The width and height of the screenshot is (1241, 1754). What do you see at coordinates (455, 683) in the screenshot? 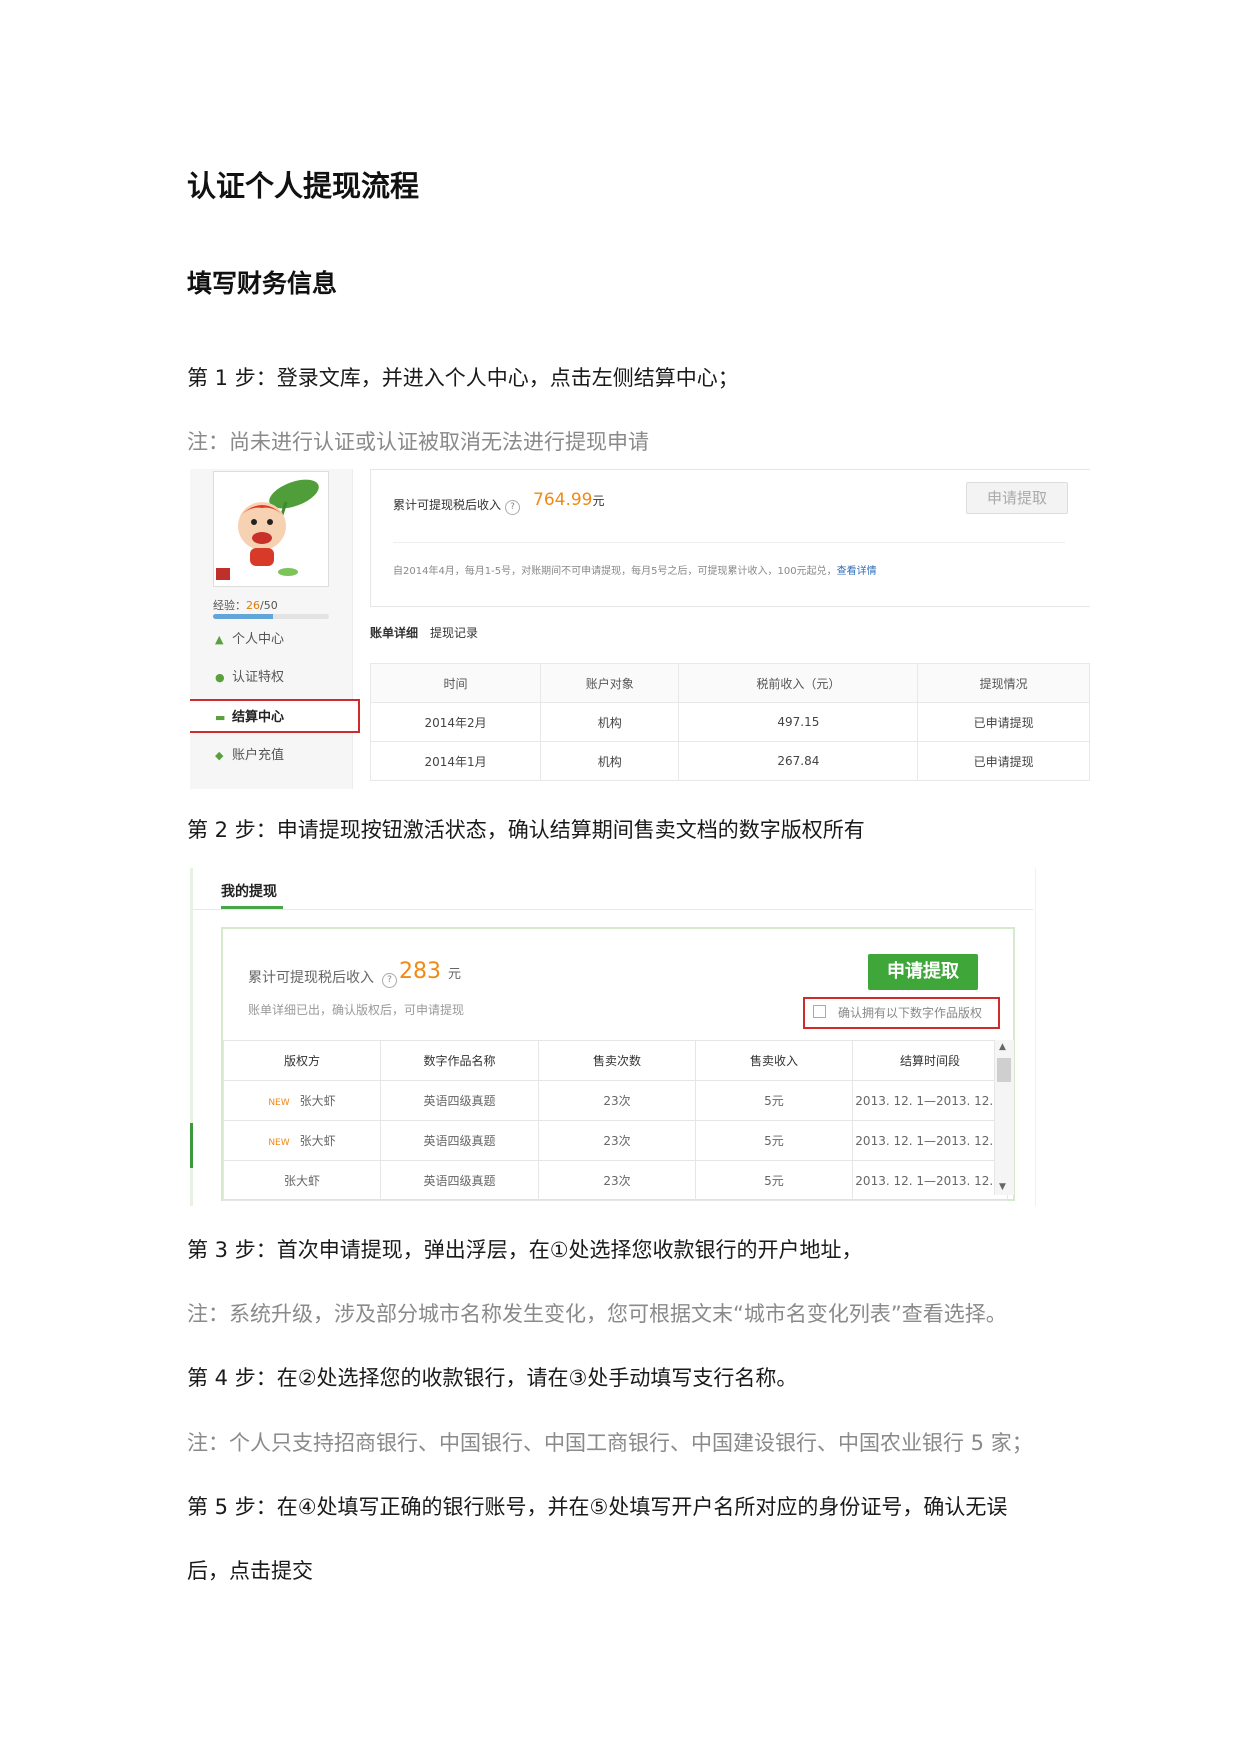
I see `column-header: 时间` at bounding box center [455, 683].